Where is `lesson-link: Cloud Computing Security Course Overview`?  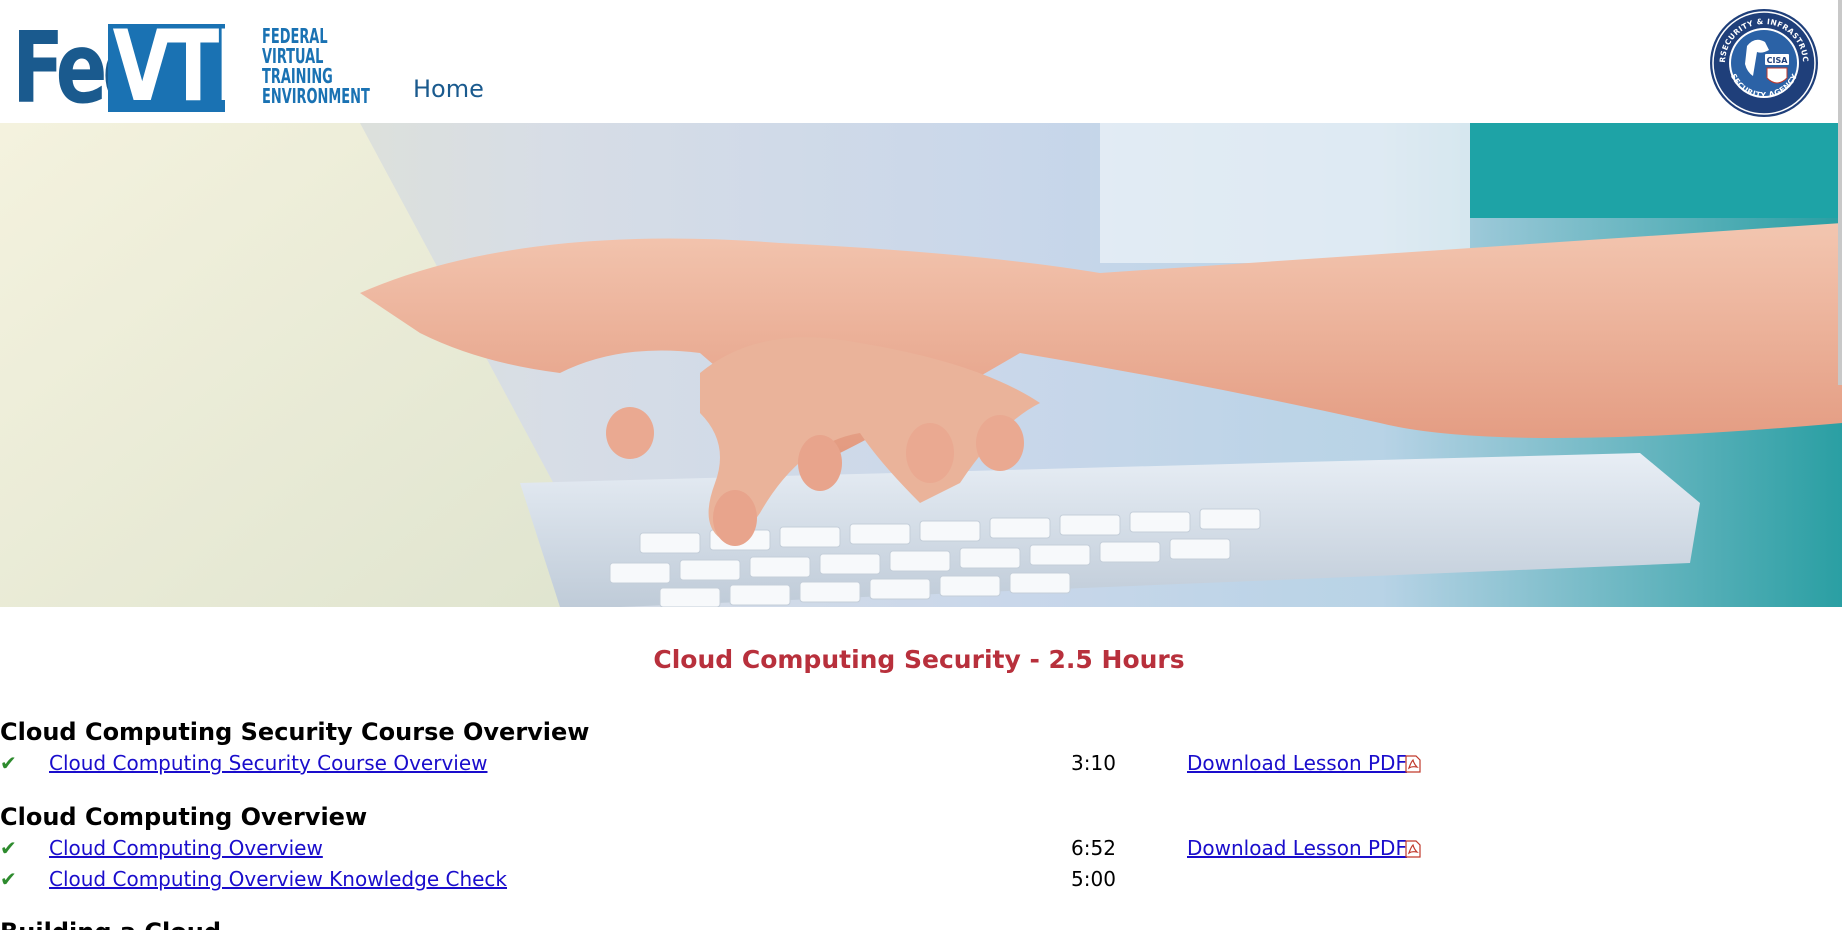
lesson-link: Cloud Computing Security Course Overview is located at coordinates (268, 763).